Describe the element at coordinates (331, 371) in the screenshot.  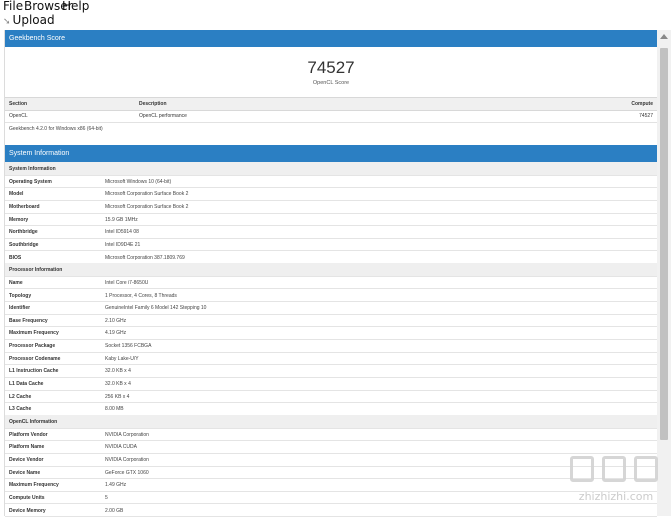
I see `info-row: L1 Instruction Cache 32.0 KB x 4` at that location.